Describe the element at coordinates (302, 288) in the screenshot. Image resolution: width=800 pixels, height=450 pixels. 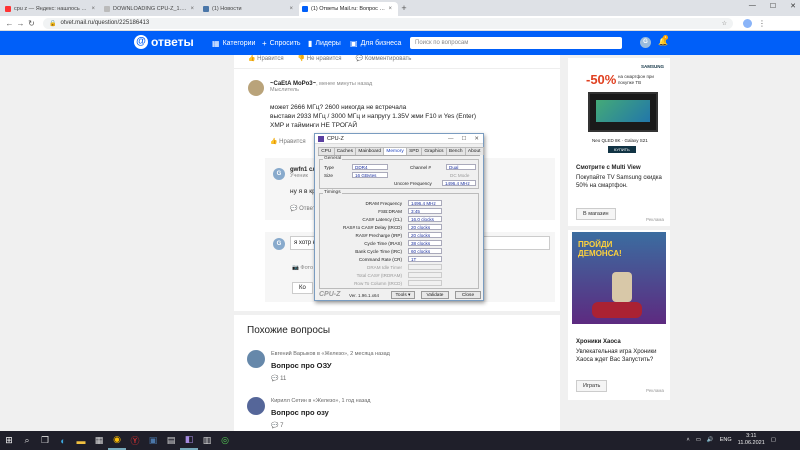
I see `submit-comment-button: Ко` at that location.